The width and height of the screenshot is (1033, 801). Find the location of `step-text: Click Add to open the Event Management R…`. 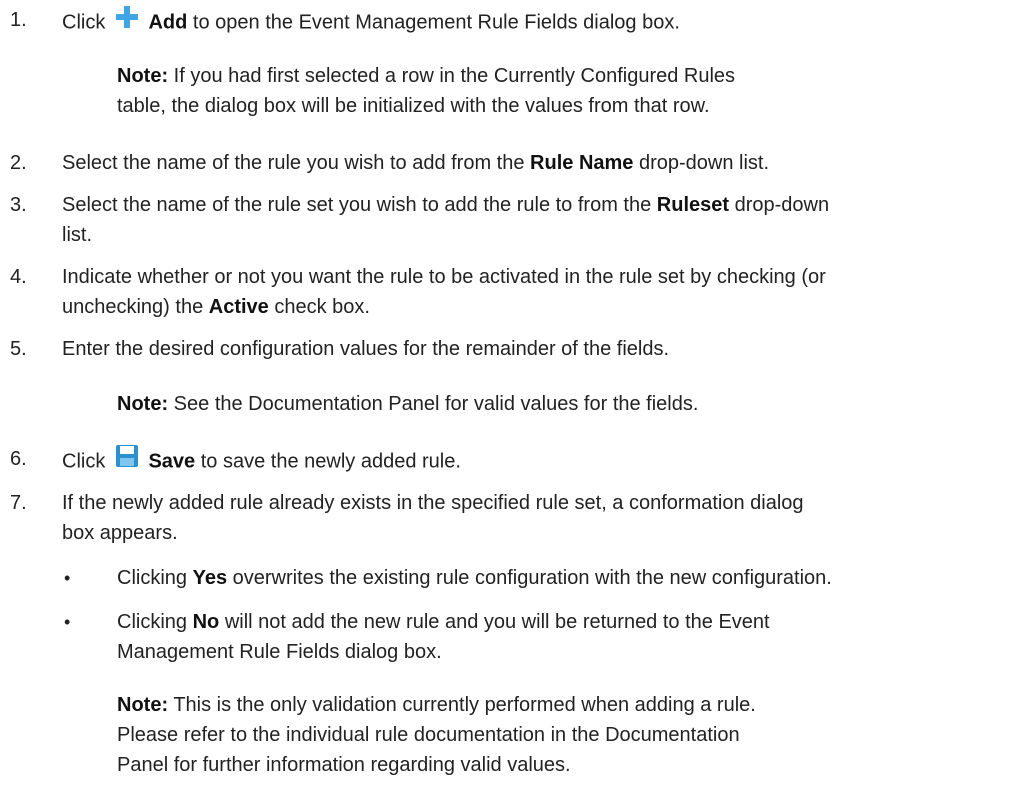

step-text: Click Add to open the Event Management R… is located at coordinates (543, 23).